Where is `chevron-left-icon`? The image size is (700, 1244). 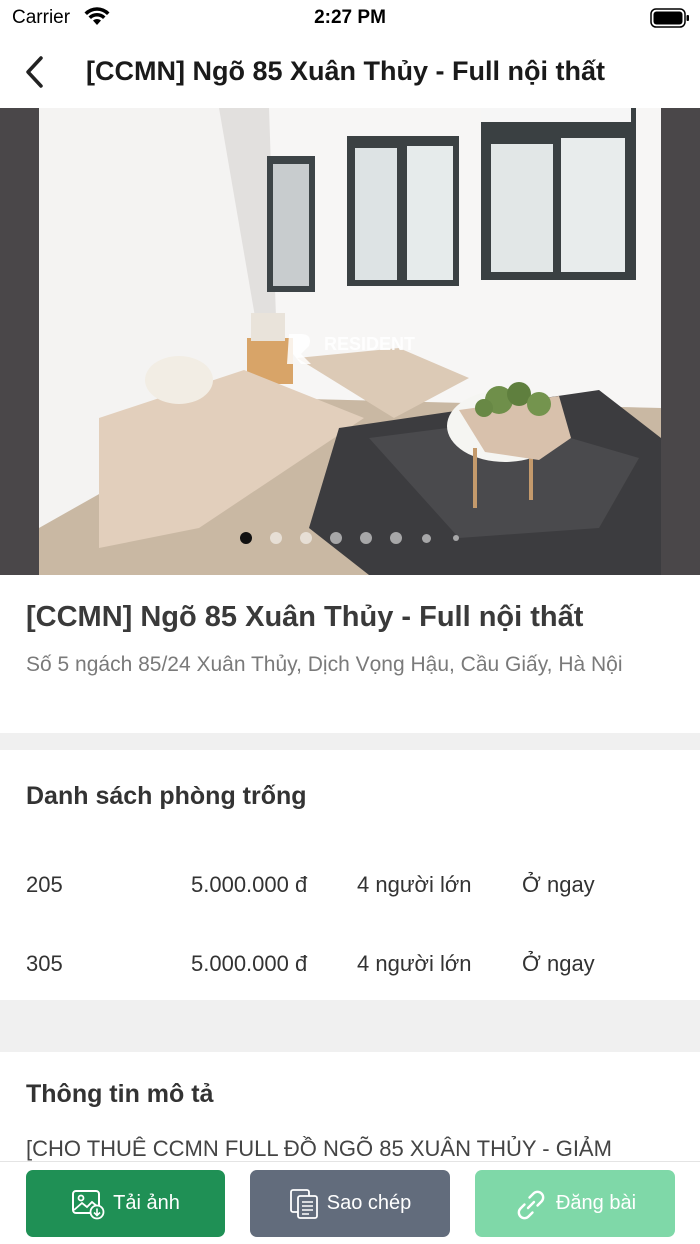
chevron-left-icon is located at coordinates (34, 72).